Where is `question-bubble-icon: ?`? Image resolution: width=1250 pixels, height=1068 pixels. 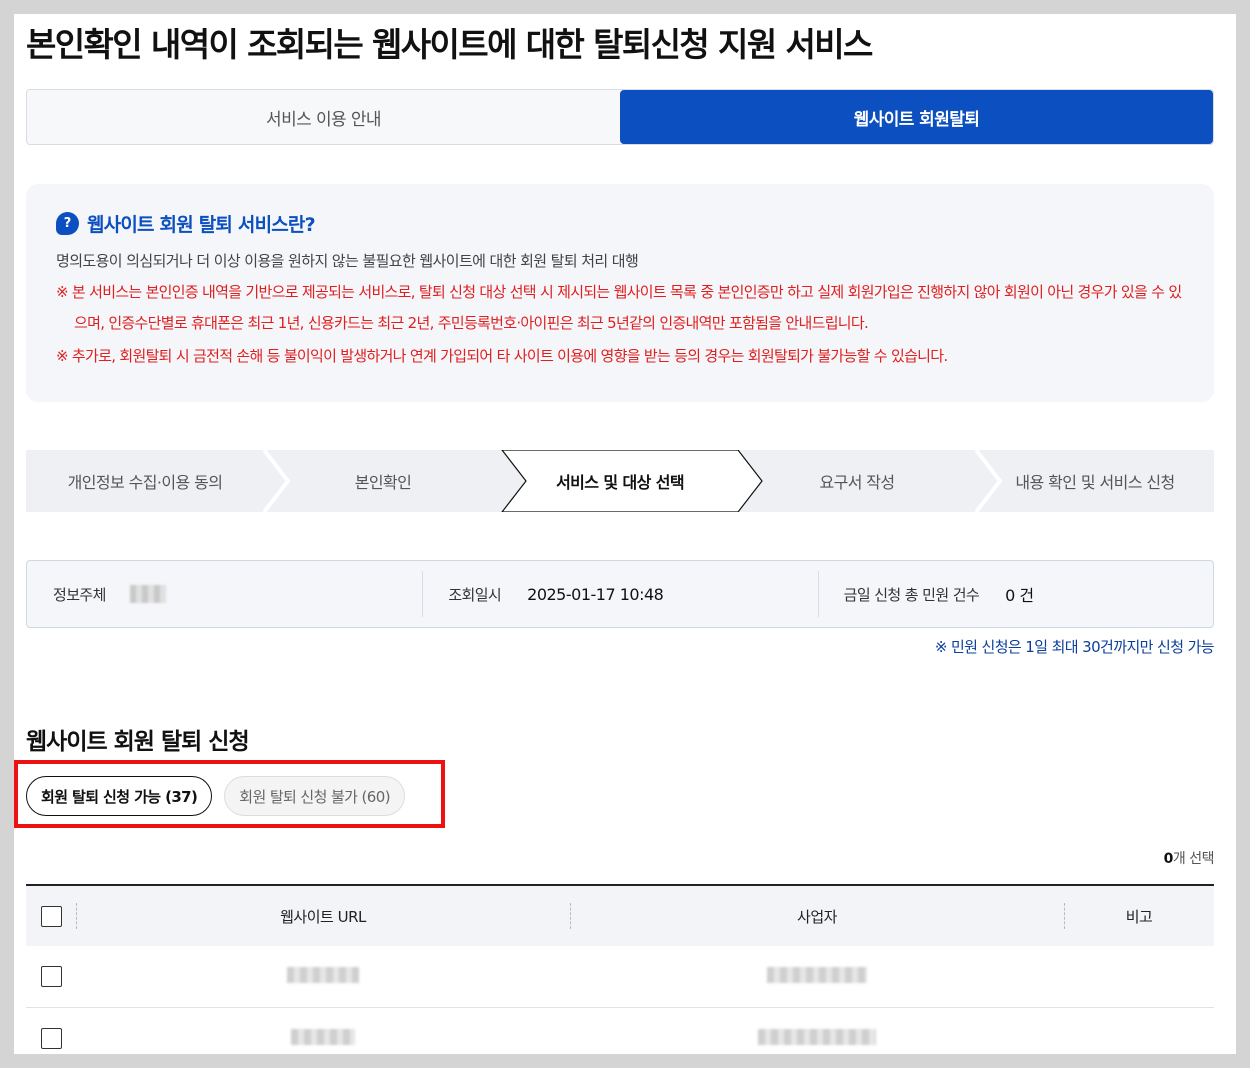
question-bubble-icon: ? is located at coordinates (67, 223).